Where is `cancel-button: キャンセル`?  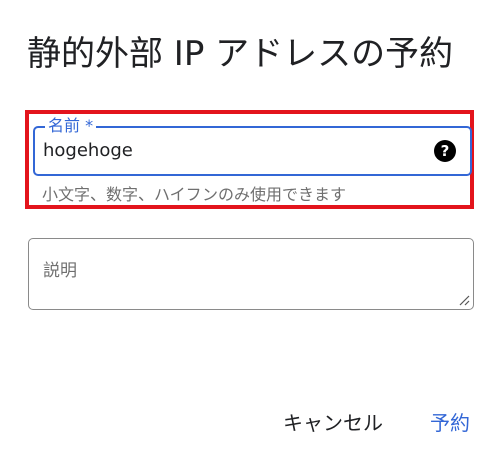 cancel-button: キャンセル is located at coordinates (333, 421).